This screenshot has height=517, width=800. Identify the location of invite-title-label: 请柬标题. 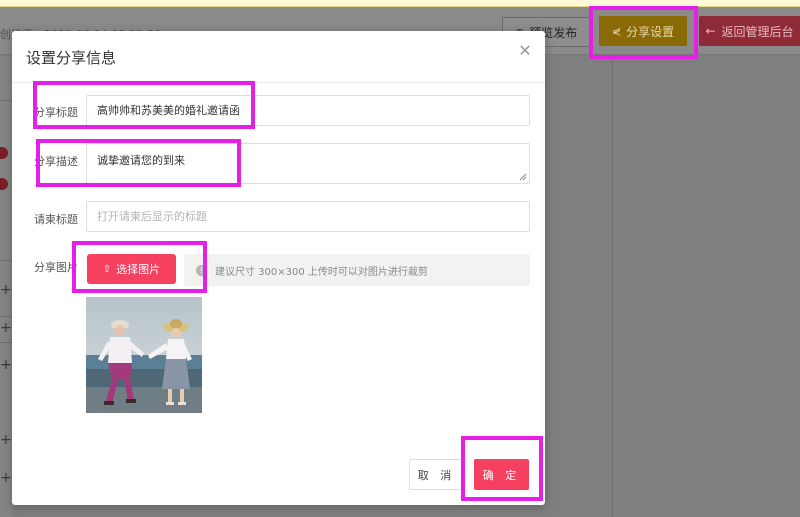
(56, 219).